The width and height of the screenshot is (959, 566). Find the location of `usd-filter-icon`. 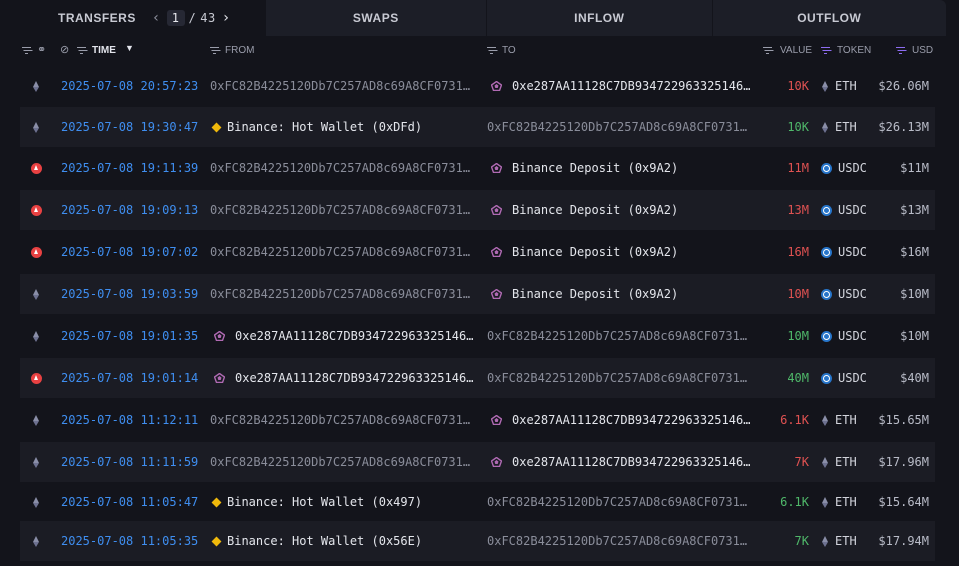

usd-filter-icon is located at coordinates (902, 50).